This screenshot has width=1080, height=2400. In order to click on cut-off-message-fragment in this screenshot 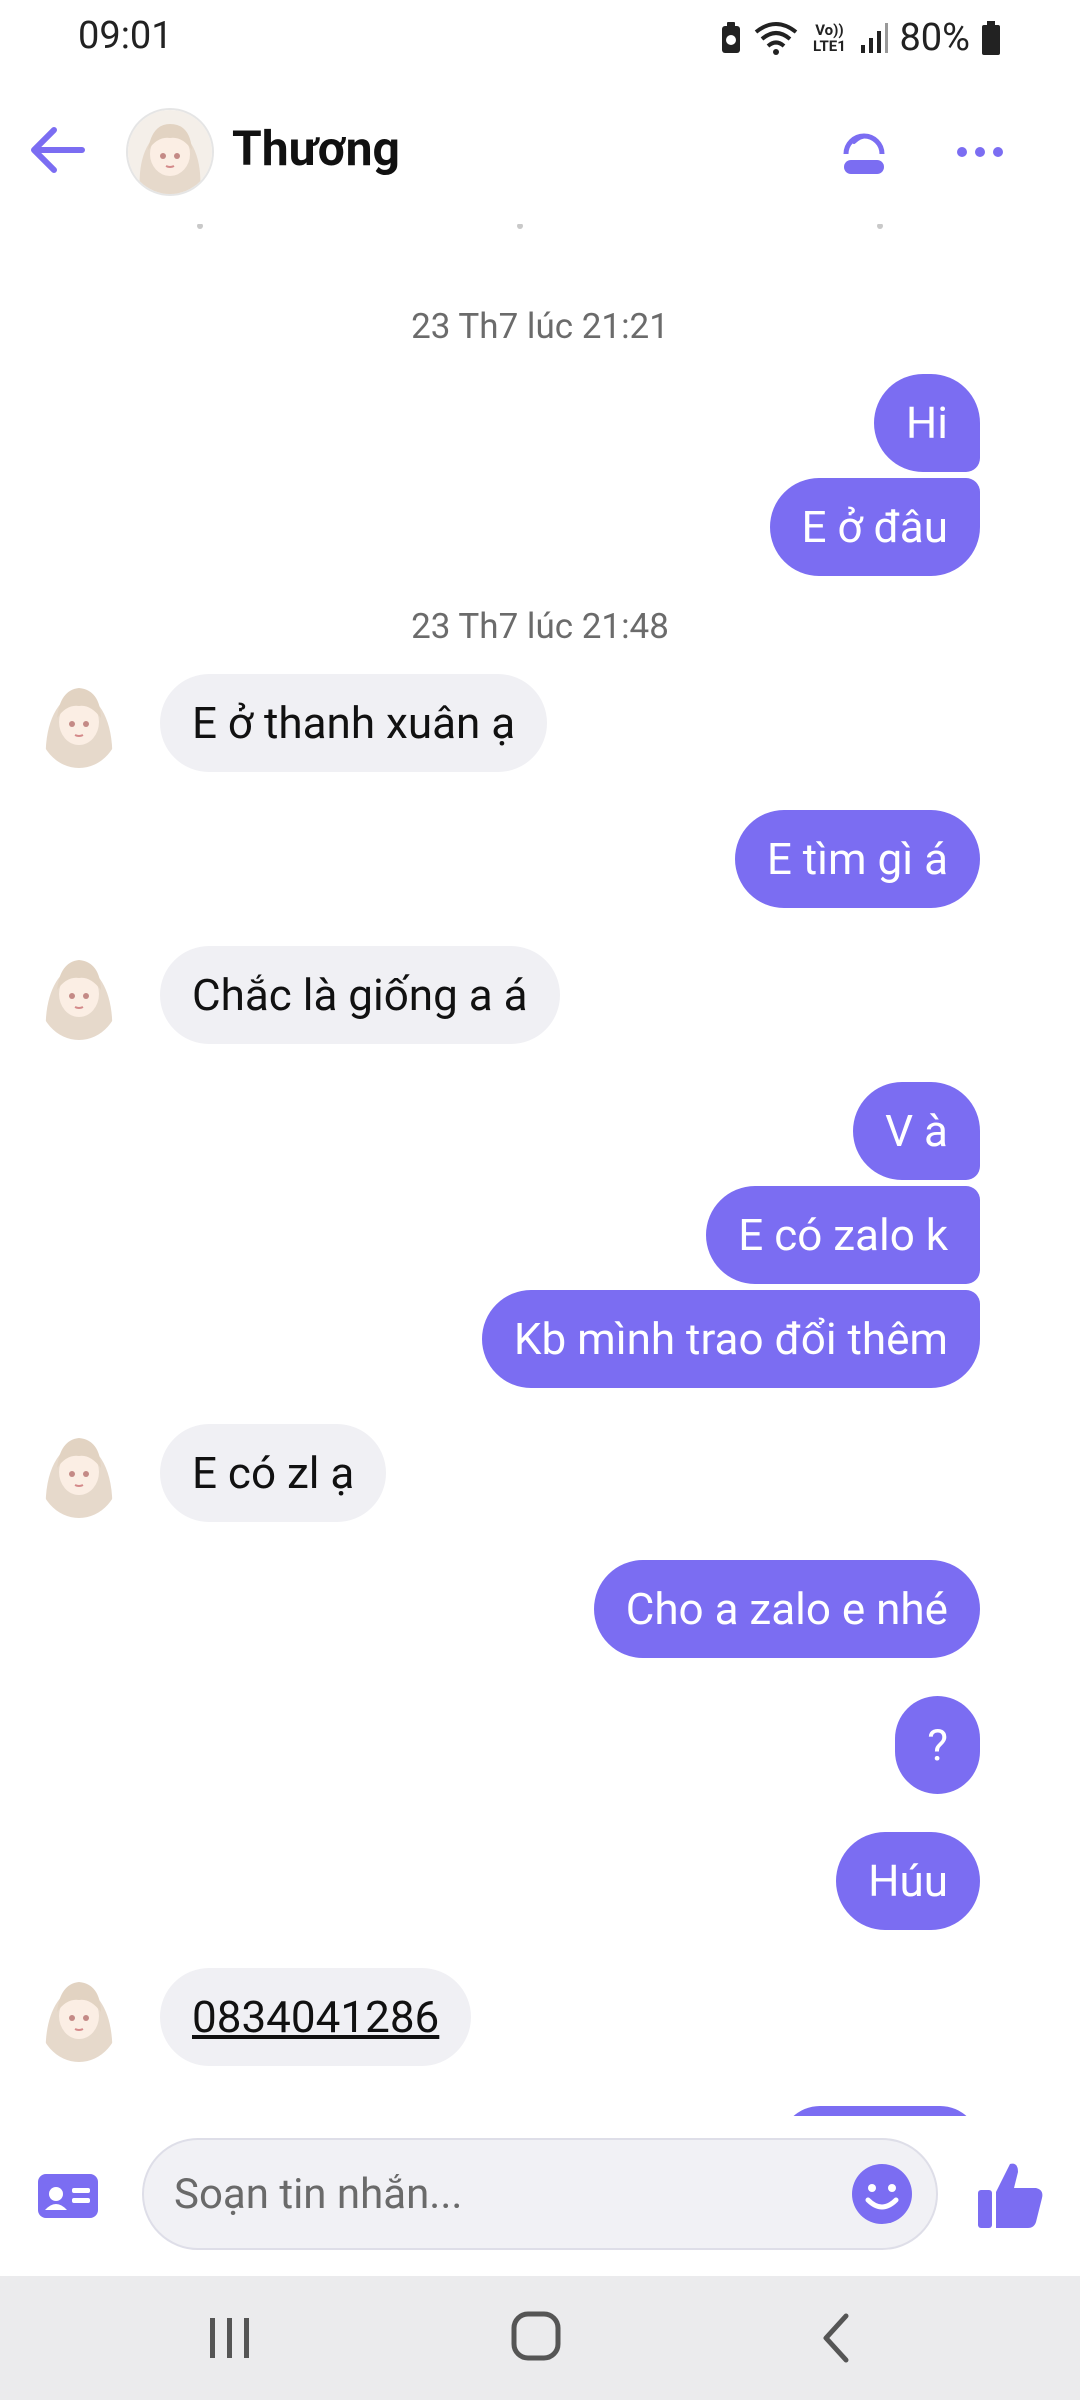, I will do `click(540, 226)`.